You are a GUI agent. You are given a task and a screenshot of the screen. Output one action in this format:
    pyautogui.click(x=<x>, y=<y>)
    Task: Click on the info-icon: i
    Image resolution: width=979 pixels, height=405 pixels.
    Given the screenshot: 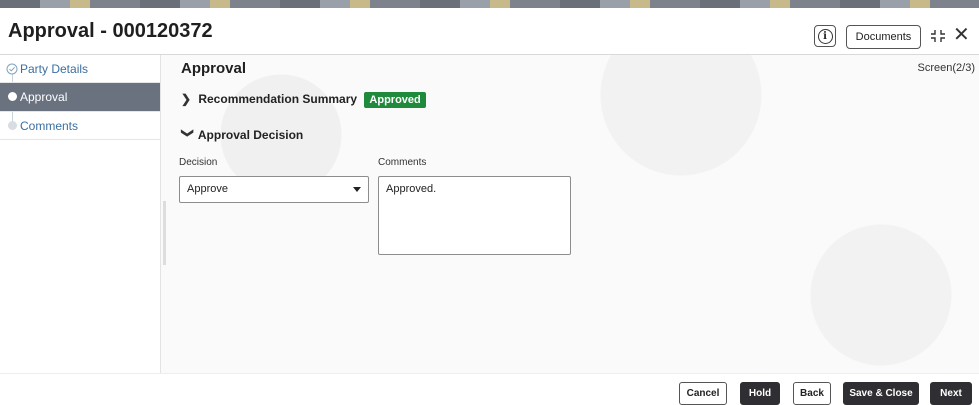 What is the action you would take?
    pyautogui.click(x=825, y=36)
    